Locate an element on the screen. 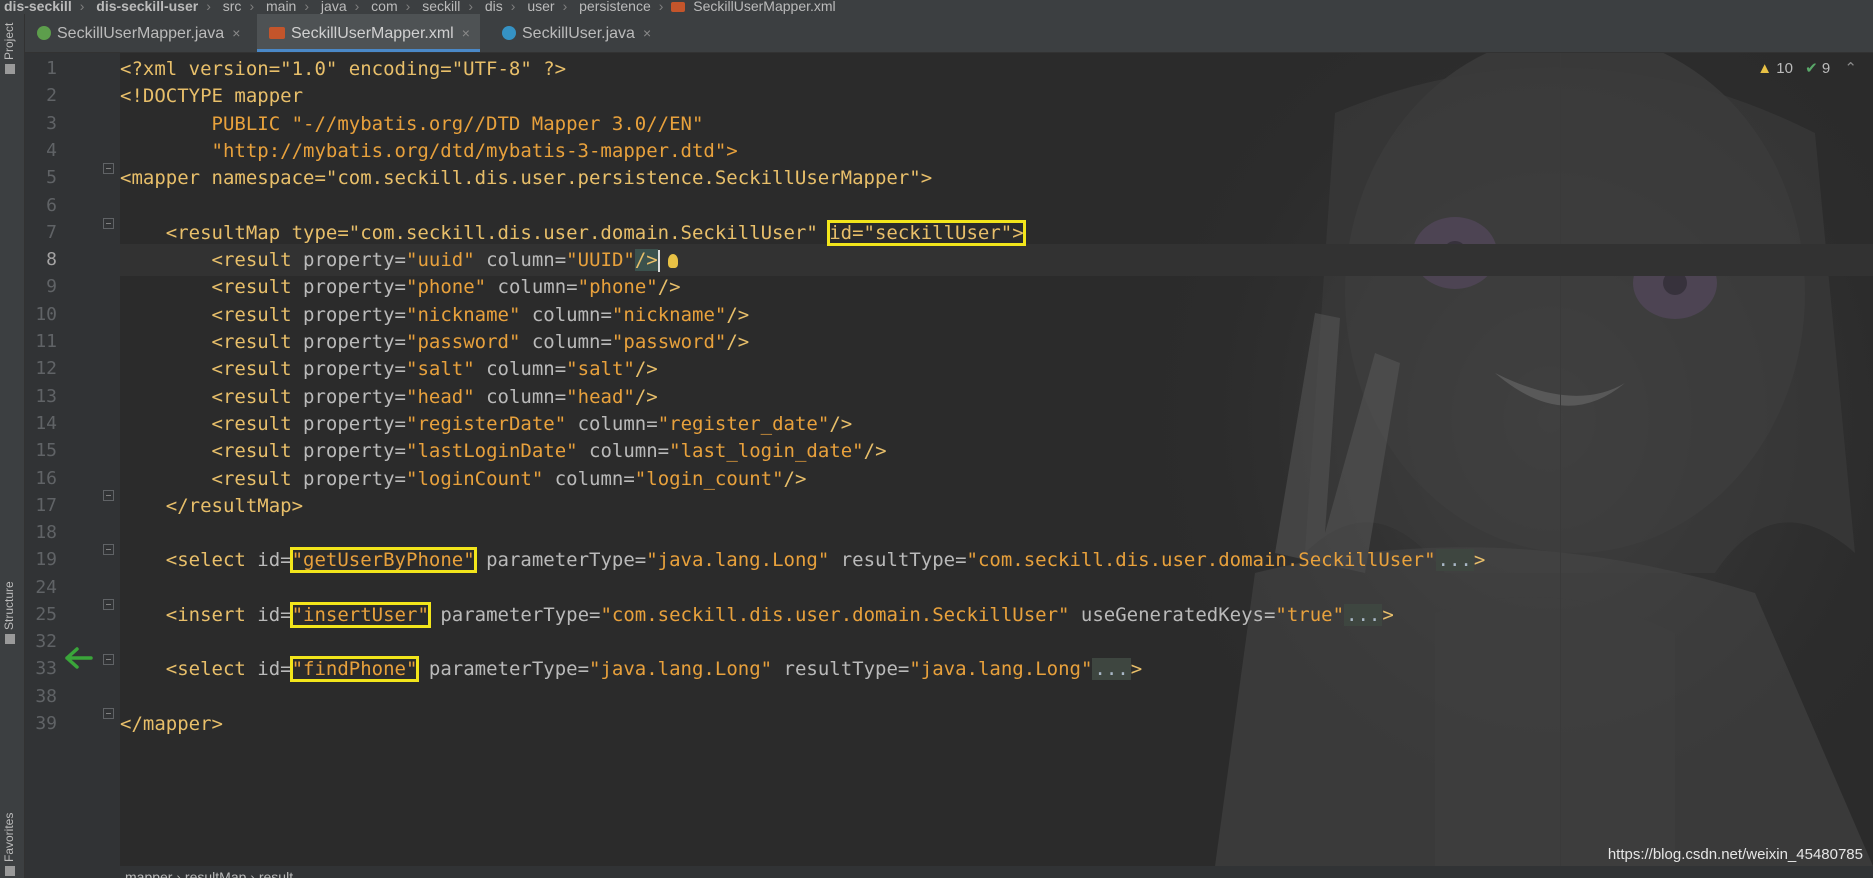 The height and width of the screenshot is (878, 1873). breadcrumb-item: result is located at coordinates (276, 873).